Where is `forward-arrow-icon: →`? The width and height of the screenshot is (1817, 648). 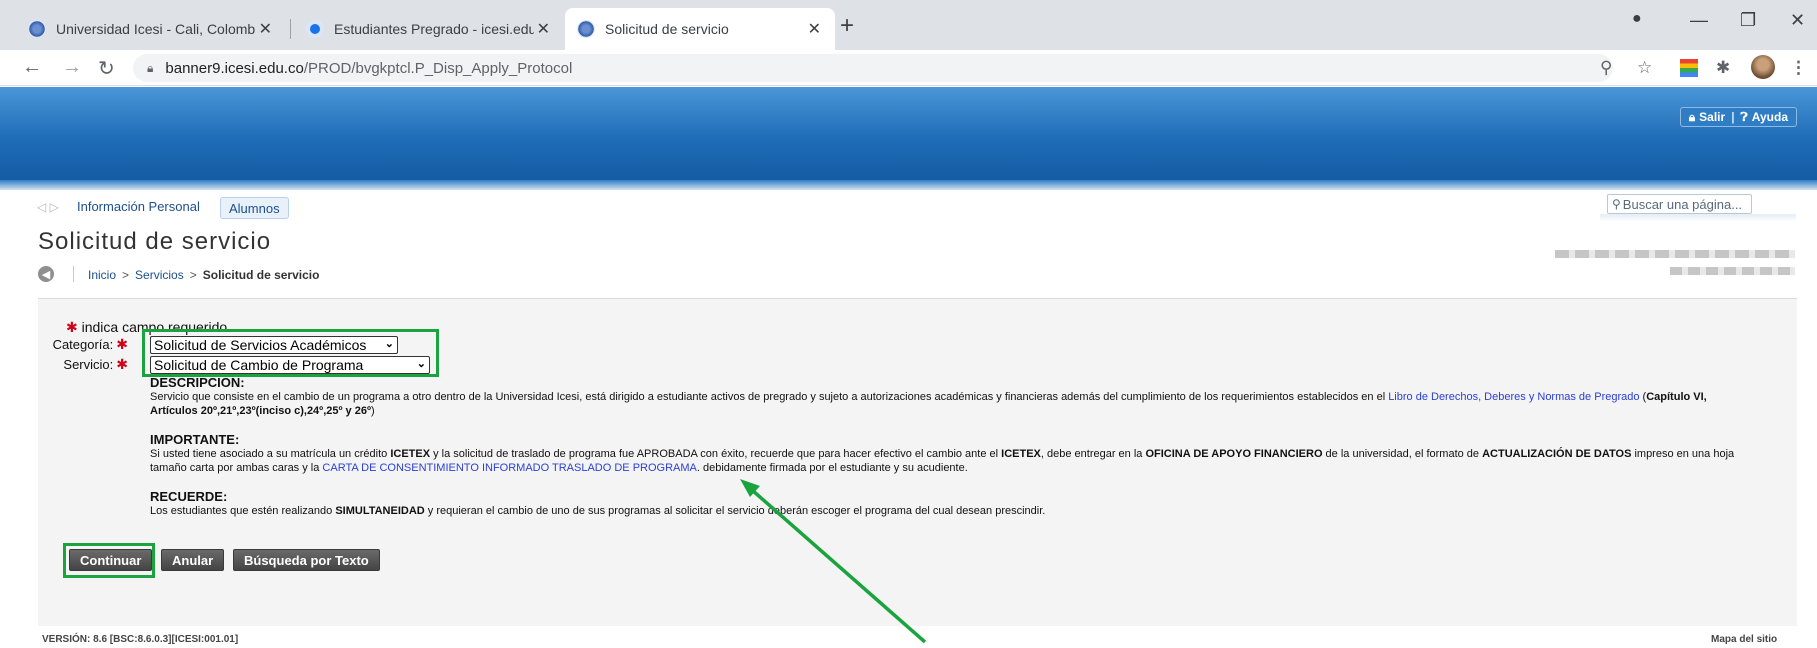 forward-arrow-icon: → is located at coordinates (72, 67).